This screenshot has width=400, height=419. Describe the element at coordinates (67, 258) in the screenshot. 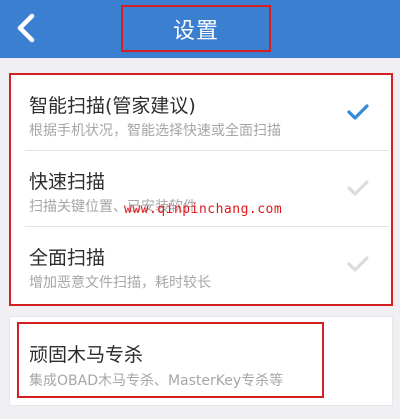

I see `option-title: 全面扫描` at that location.